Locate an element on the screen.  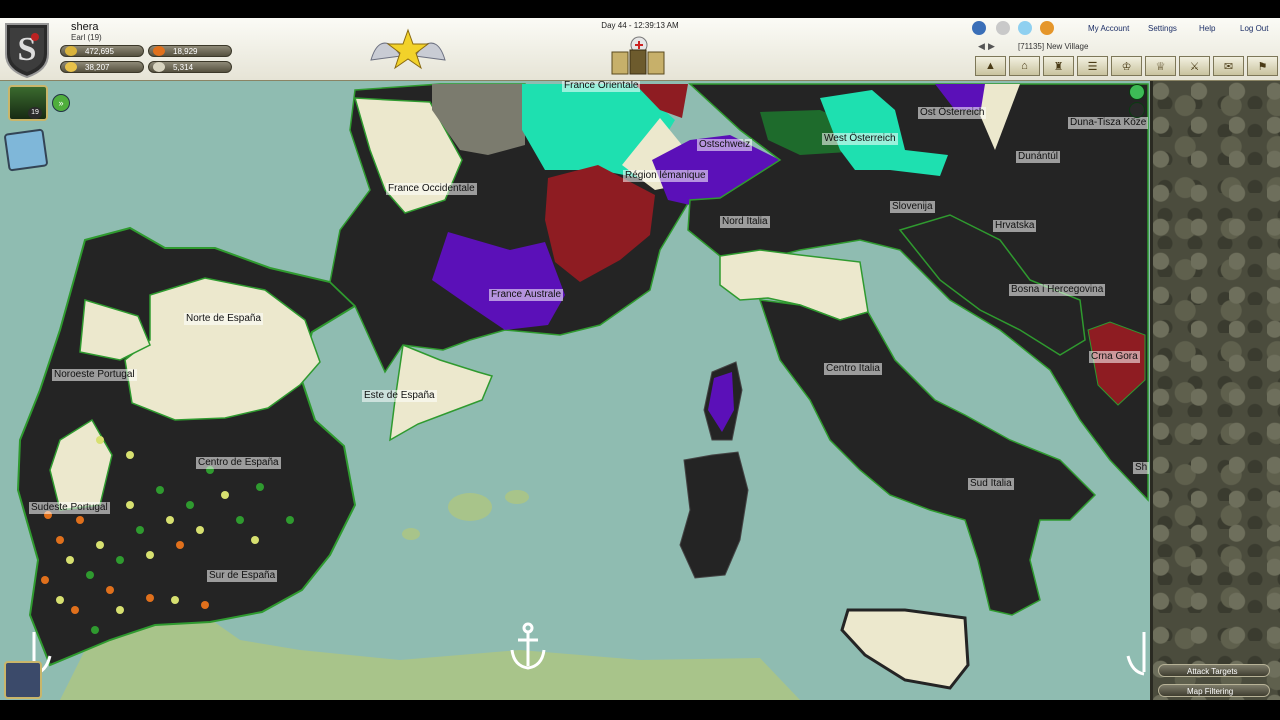
play-icon: » is located at coordinates (61, 103).